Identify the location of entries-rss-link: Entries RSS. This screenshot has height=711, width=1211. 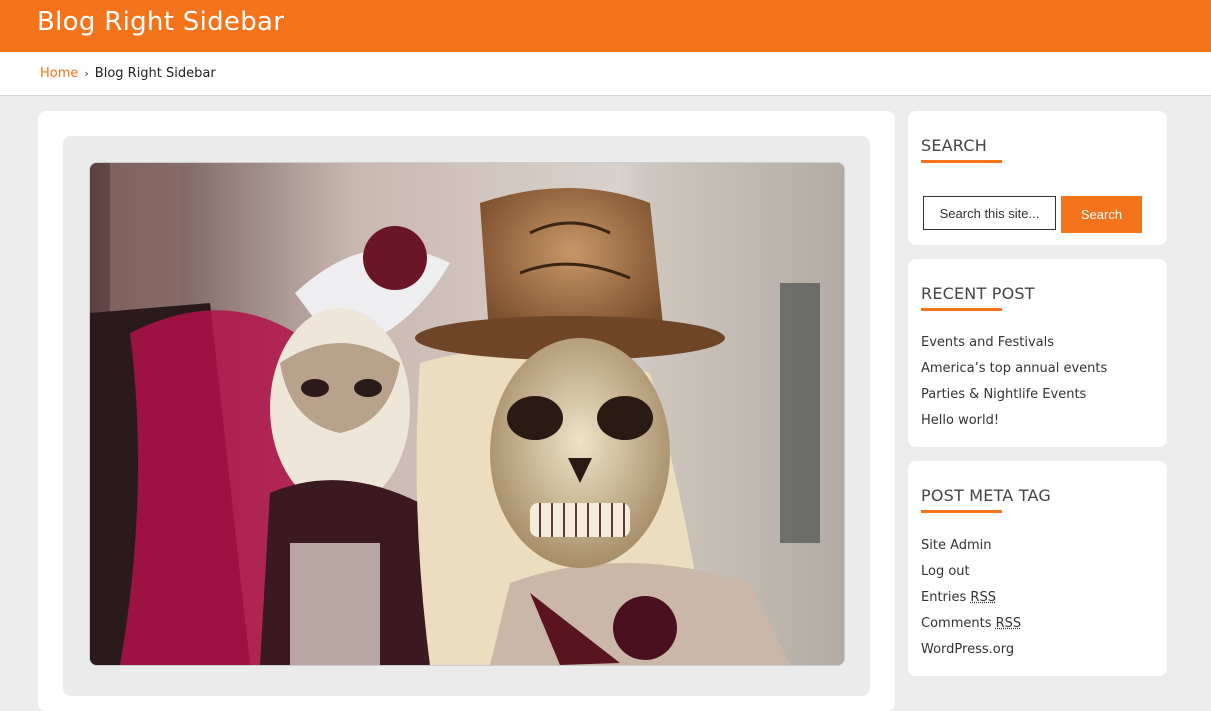
(958, 597).